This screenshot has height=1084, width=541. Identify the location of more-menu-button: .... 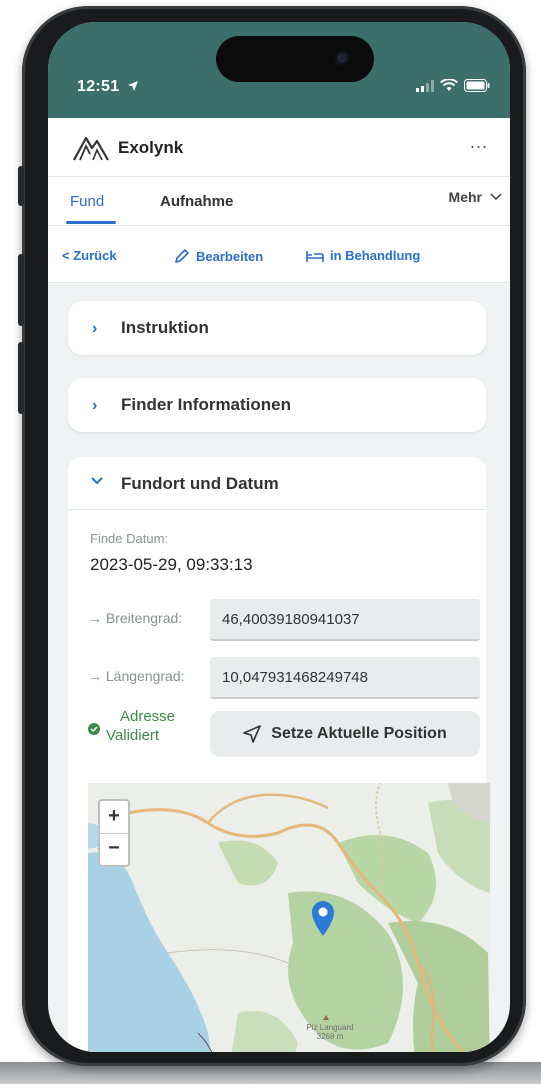
(479, 142).